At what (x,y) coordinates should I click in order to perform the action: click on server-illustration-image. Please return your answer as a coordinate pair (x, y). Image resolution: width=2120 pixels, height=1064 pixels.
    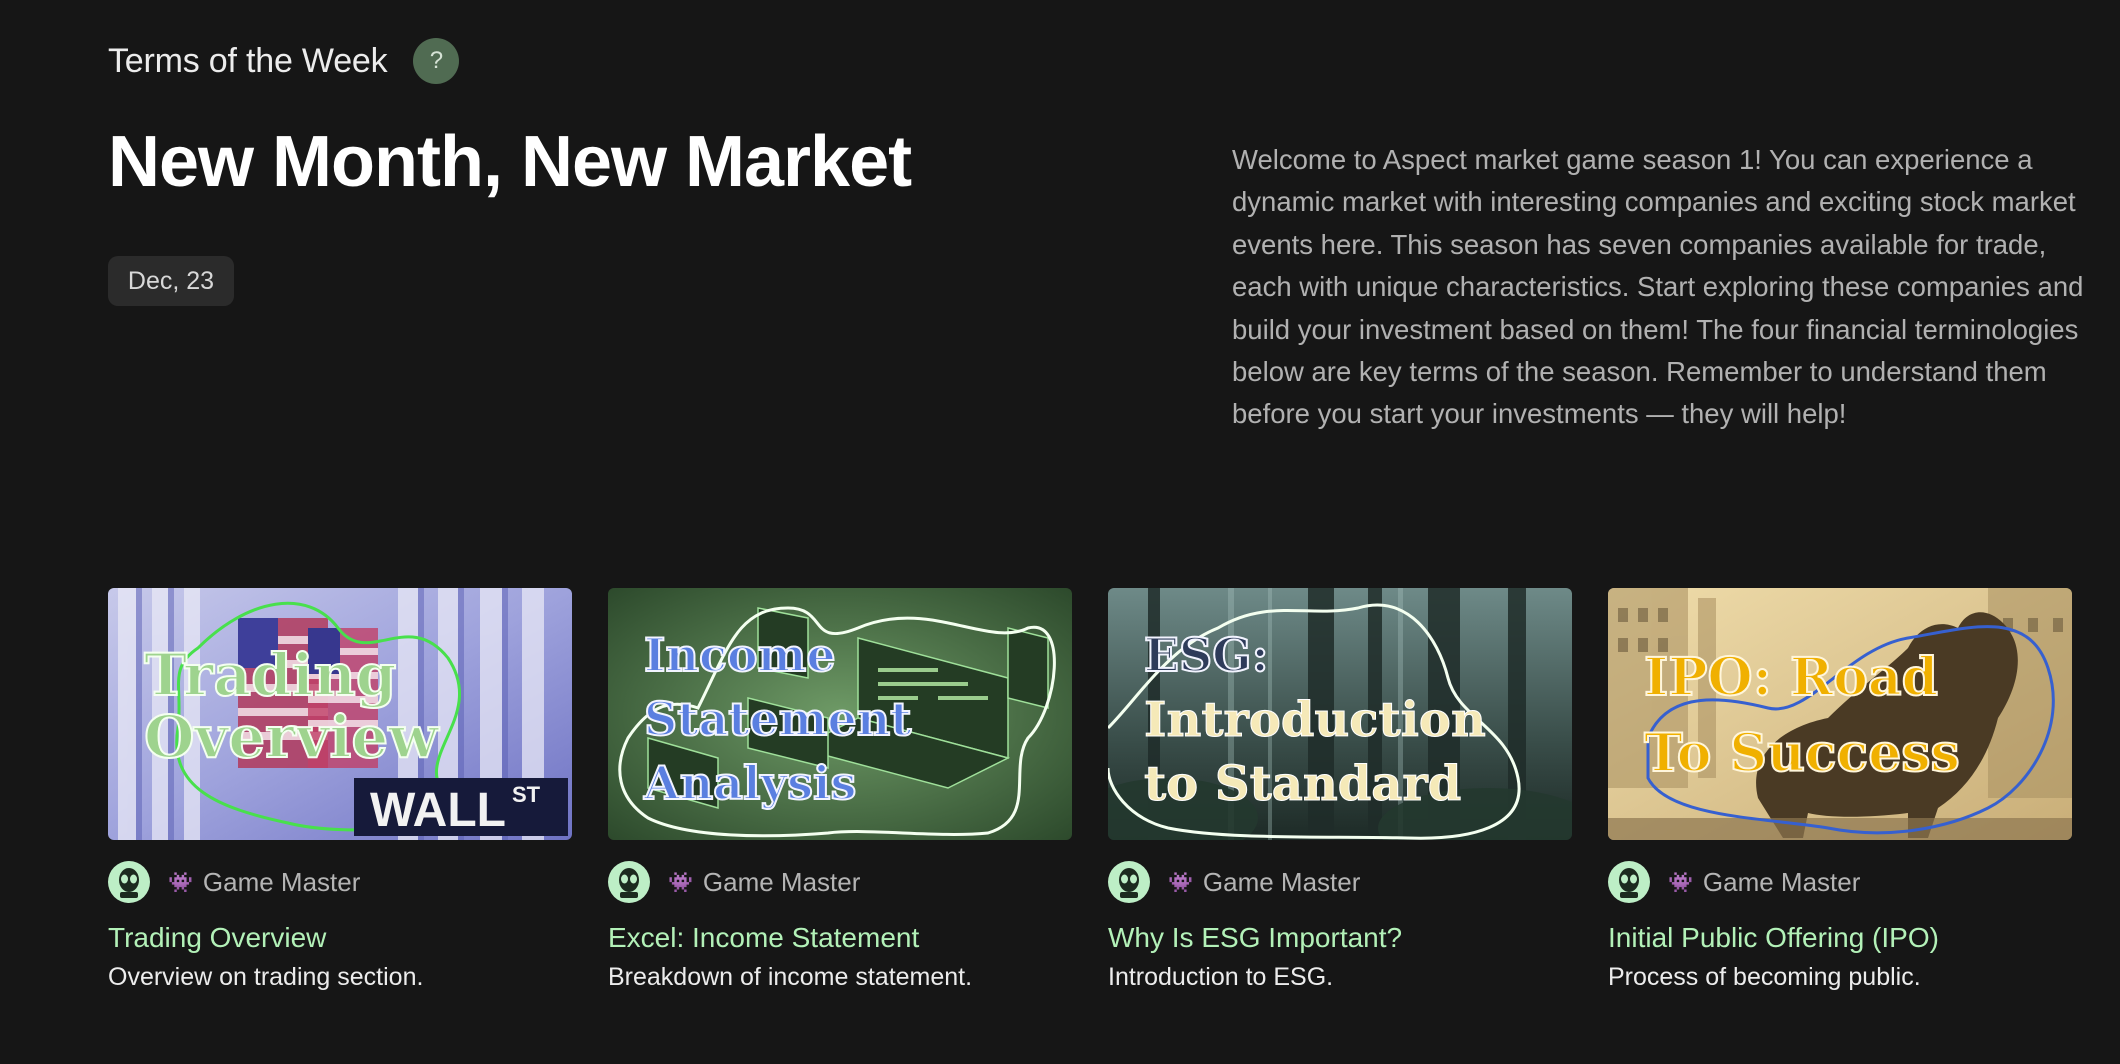
    Looking at the image, I should click on (840, 714).